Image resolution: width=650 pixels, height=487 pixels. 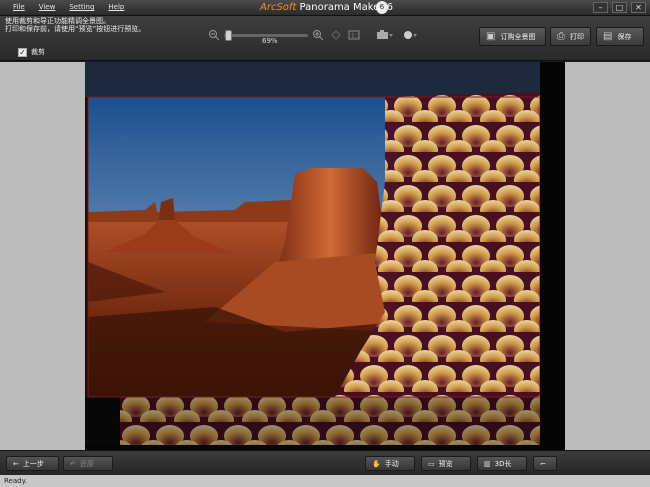 What do you see at coordinates (38, 52) in the screenshot?
I see `crop-label: 裁剪` at bounding box center [38, 52].